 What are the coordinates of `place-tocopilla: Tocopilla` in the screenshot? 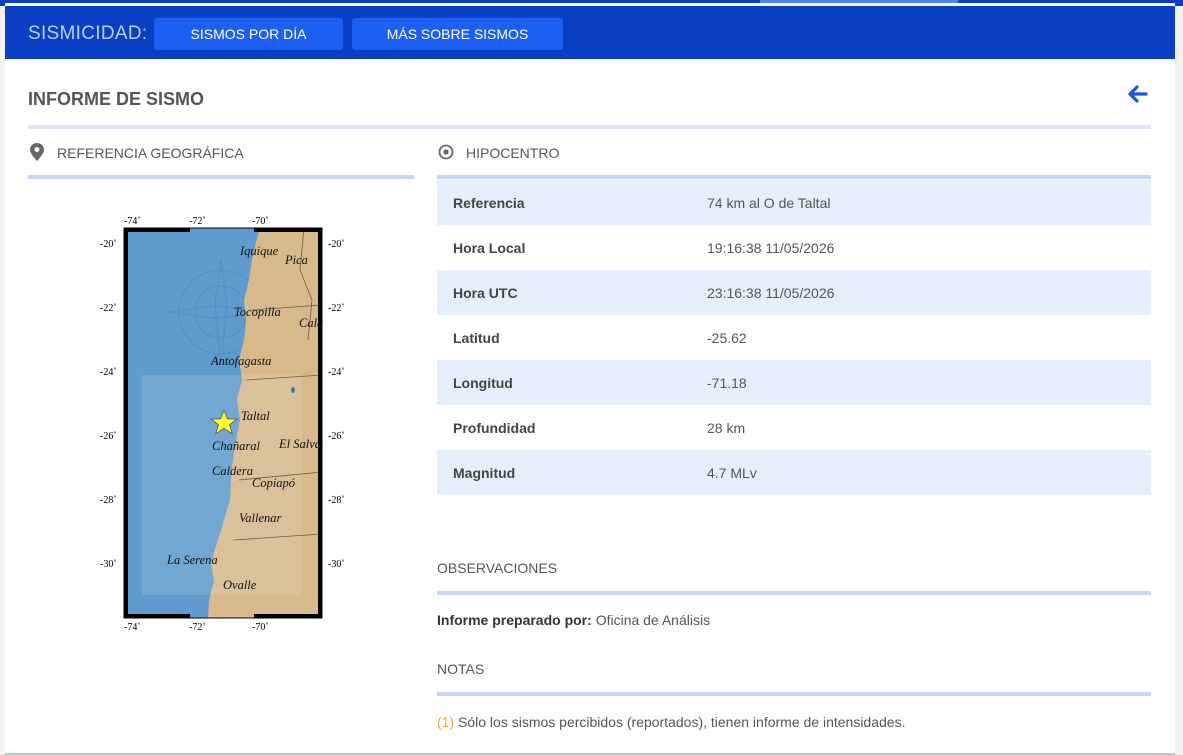 It's located at (257, 312).